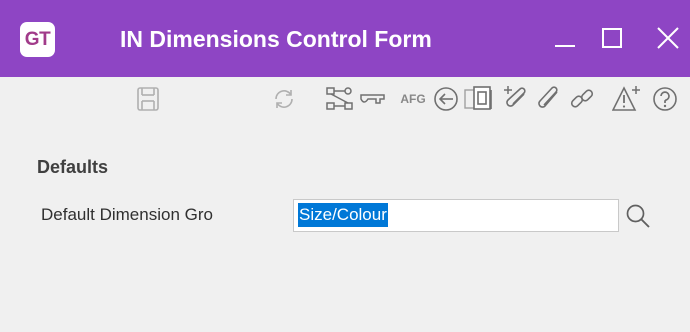  I want to click on add-attachment-icon, so click(515, 96).